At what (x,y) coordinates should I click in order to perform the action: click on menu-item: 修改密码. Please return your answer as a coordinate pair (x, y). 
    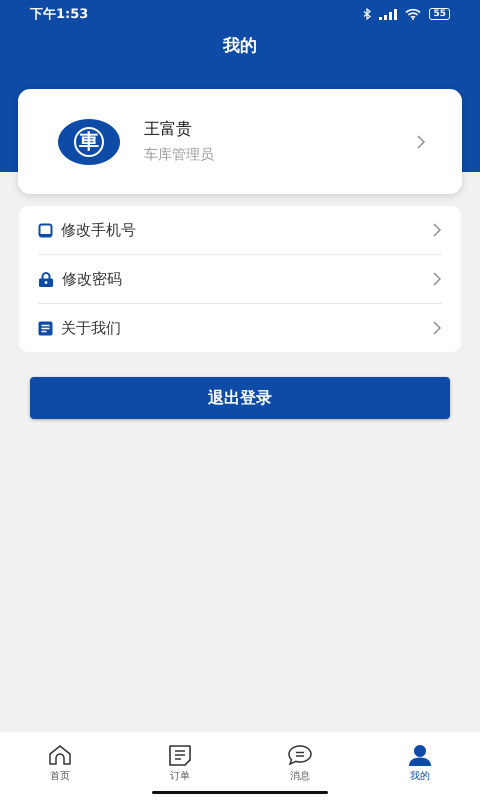
    Looking at the image, I should click on (243, 279).